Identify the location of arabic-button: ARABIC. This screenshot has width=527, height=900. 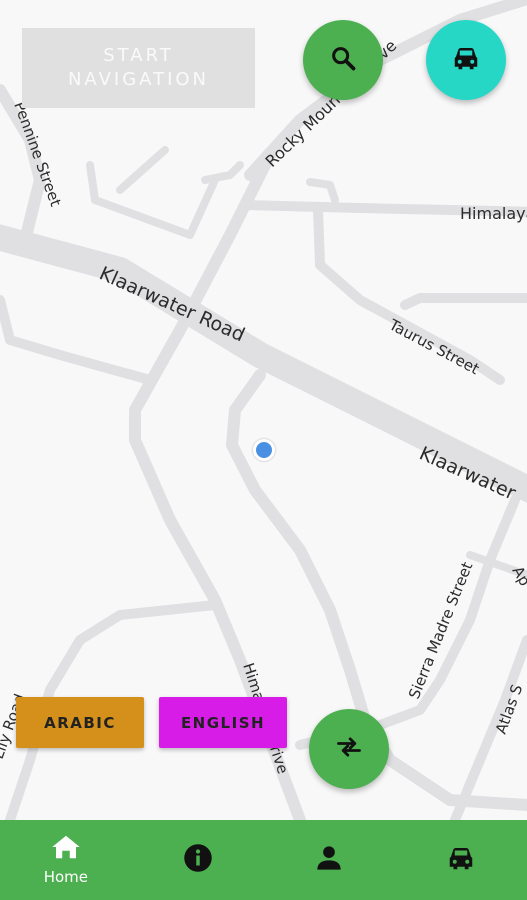
(80, 722).